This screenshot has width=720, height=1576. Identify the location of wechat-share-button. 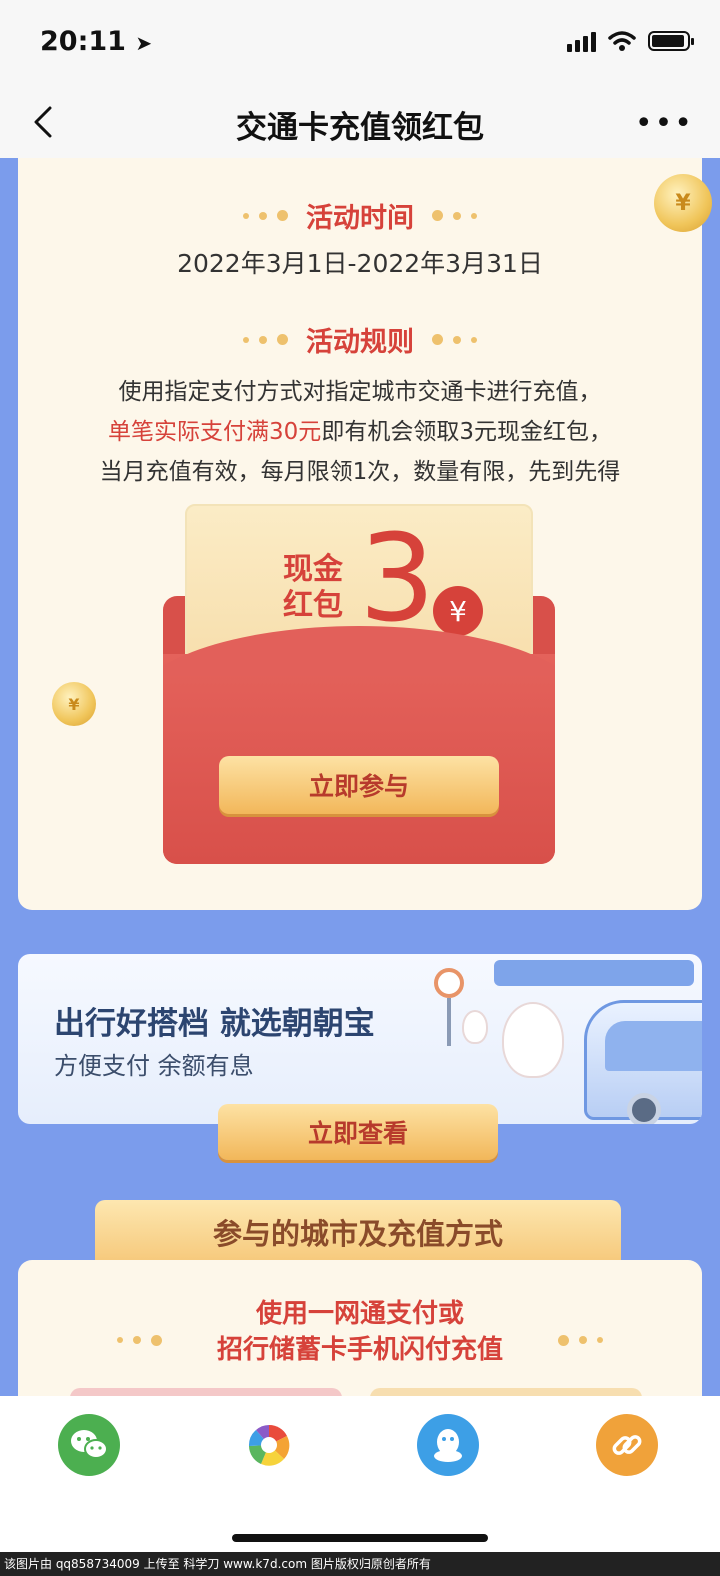
(89, 1445).